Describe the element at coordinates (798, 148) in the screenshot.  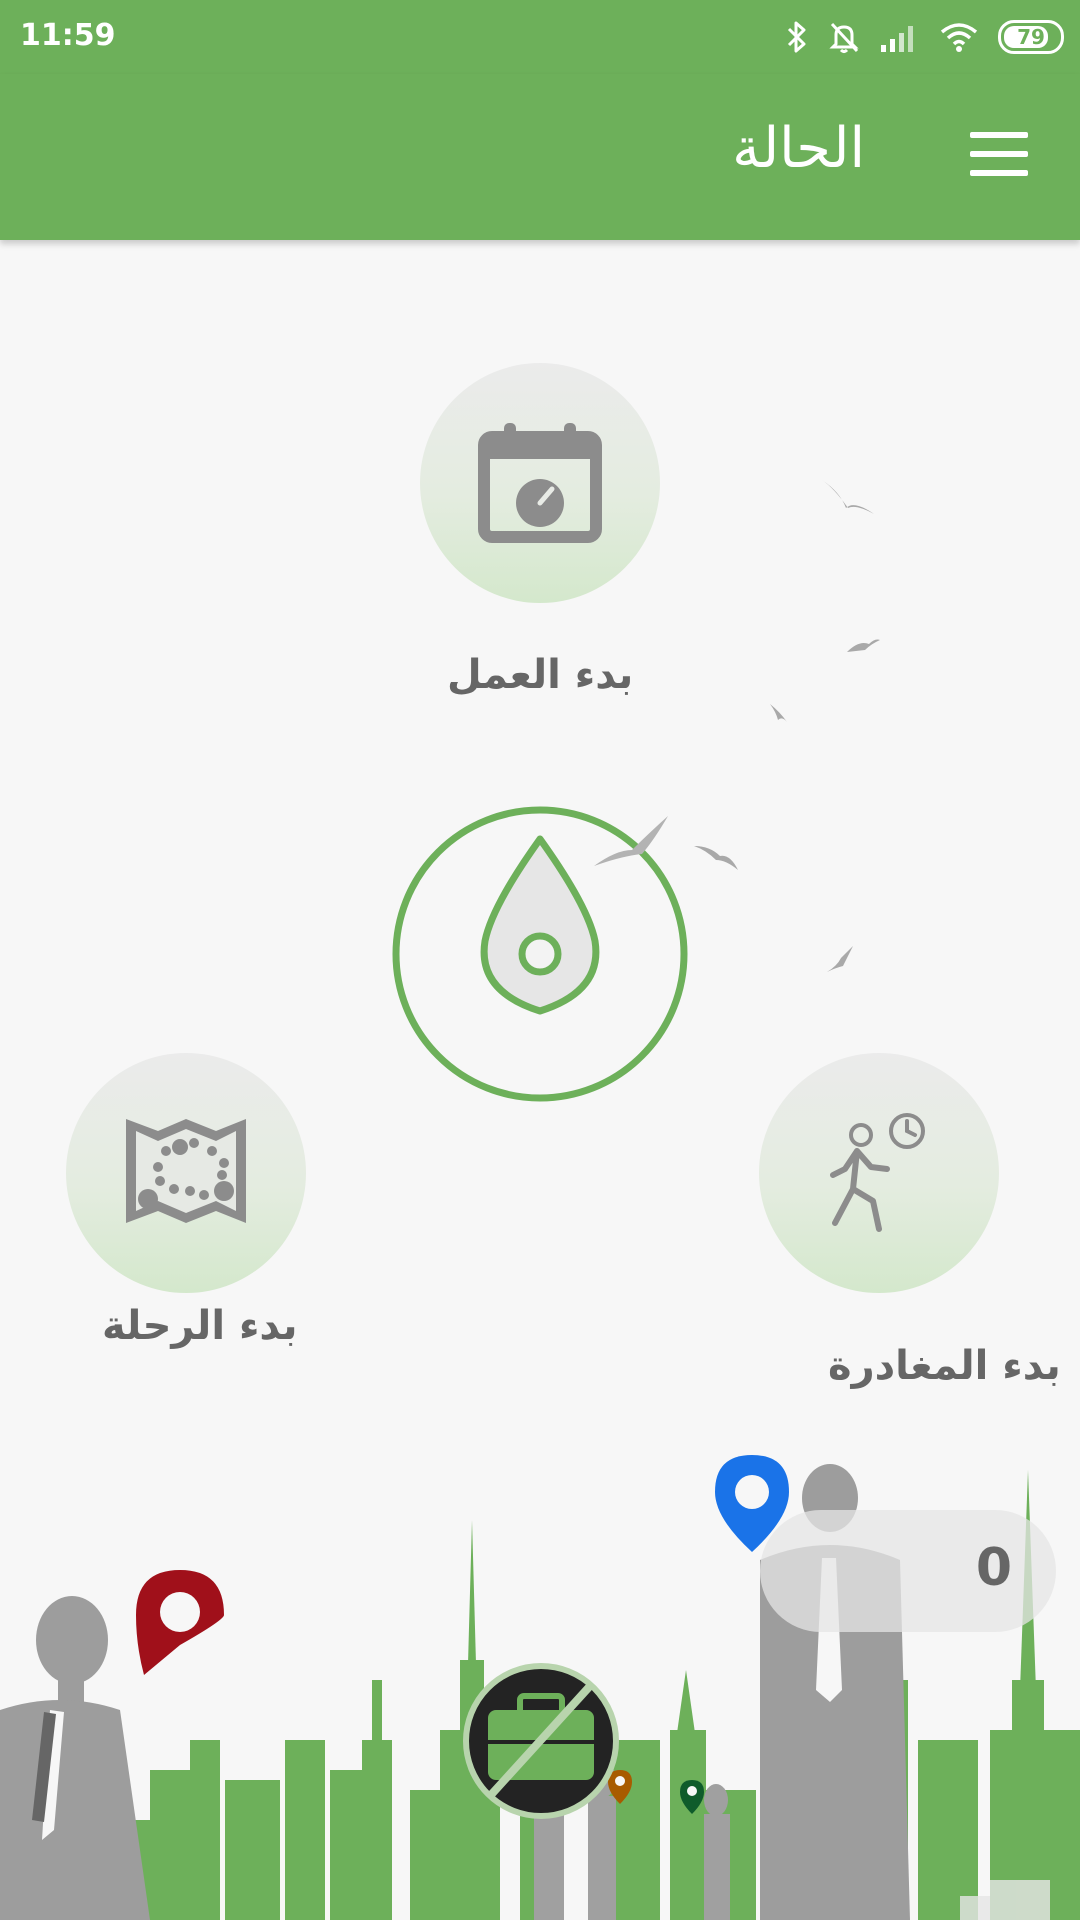
I see `page-title: الحالة` at that location.